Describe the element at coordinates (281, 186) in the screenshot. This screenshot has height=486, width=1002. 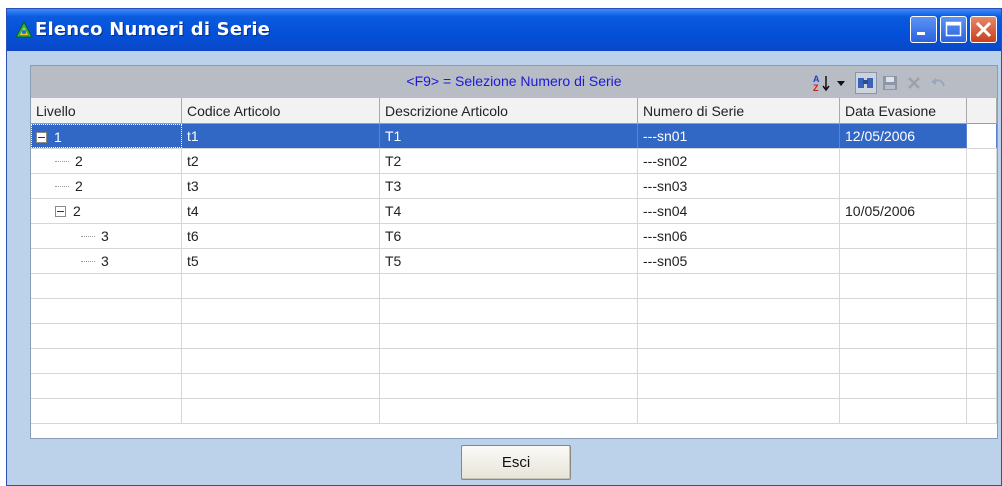
I see `cell-codice-articolo: t3` at that location.